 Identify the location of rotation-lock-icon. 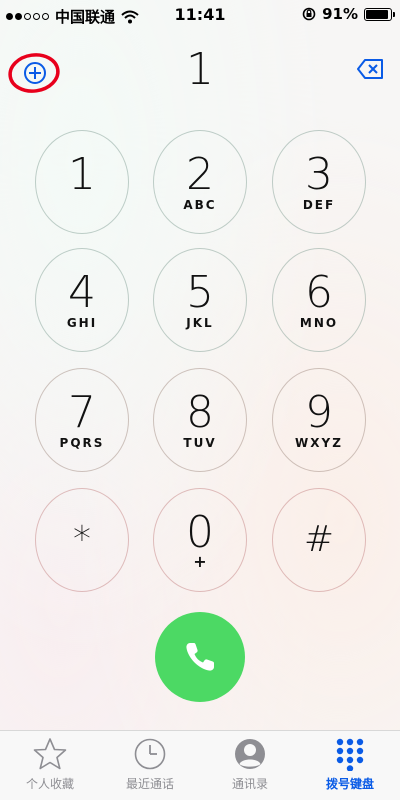
(309, 14).